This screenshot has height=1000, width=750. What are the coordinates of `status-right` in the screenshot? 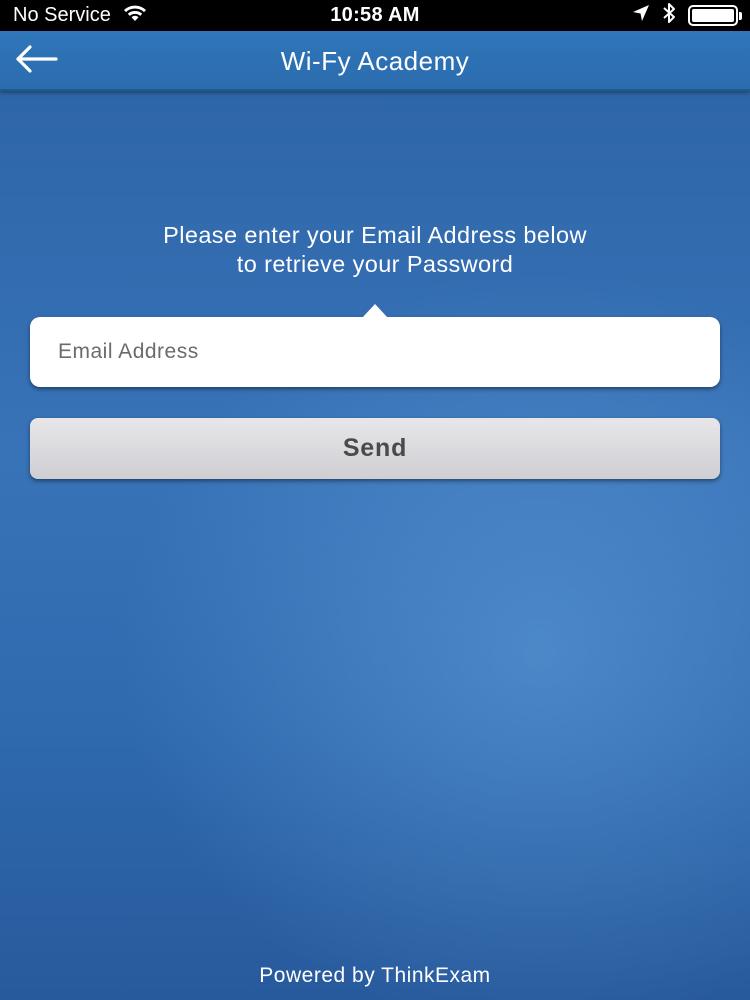 It's located at (687, 15).